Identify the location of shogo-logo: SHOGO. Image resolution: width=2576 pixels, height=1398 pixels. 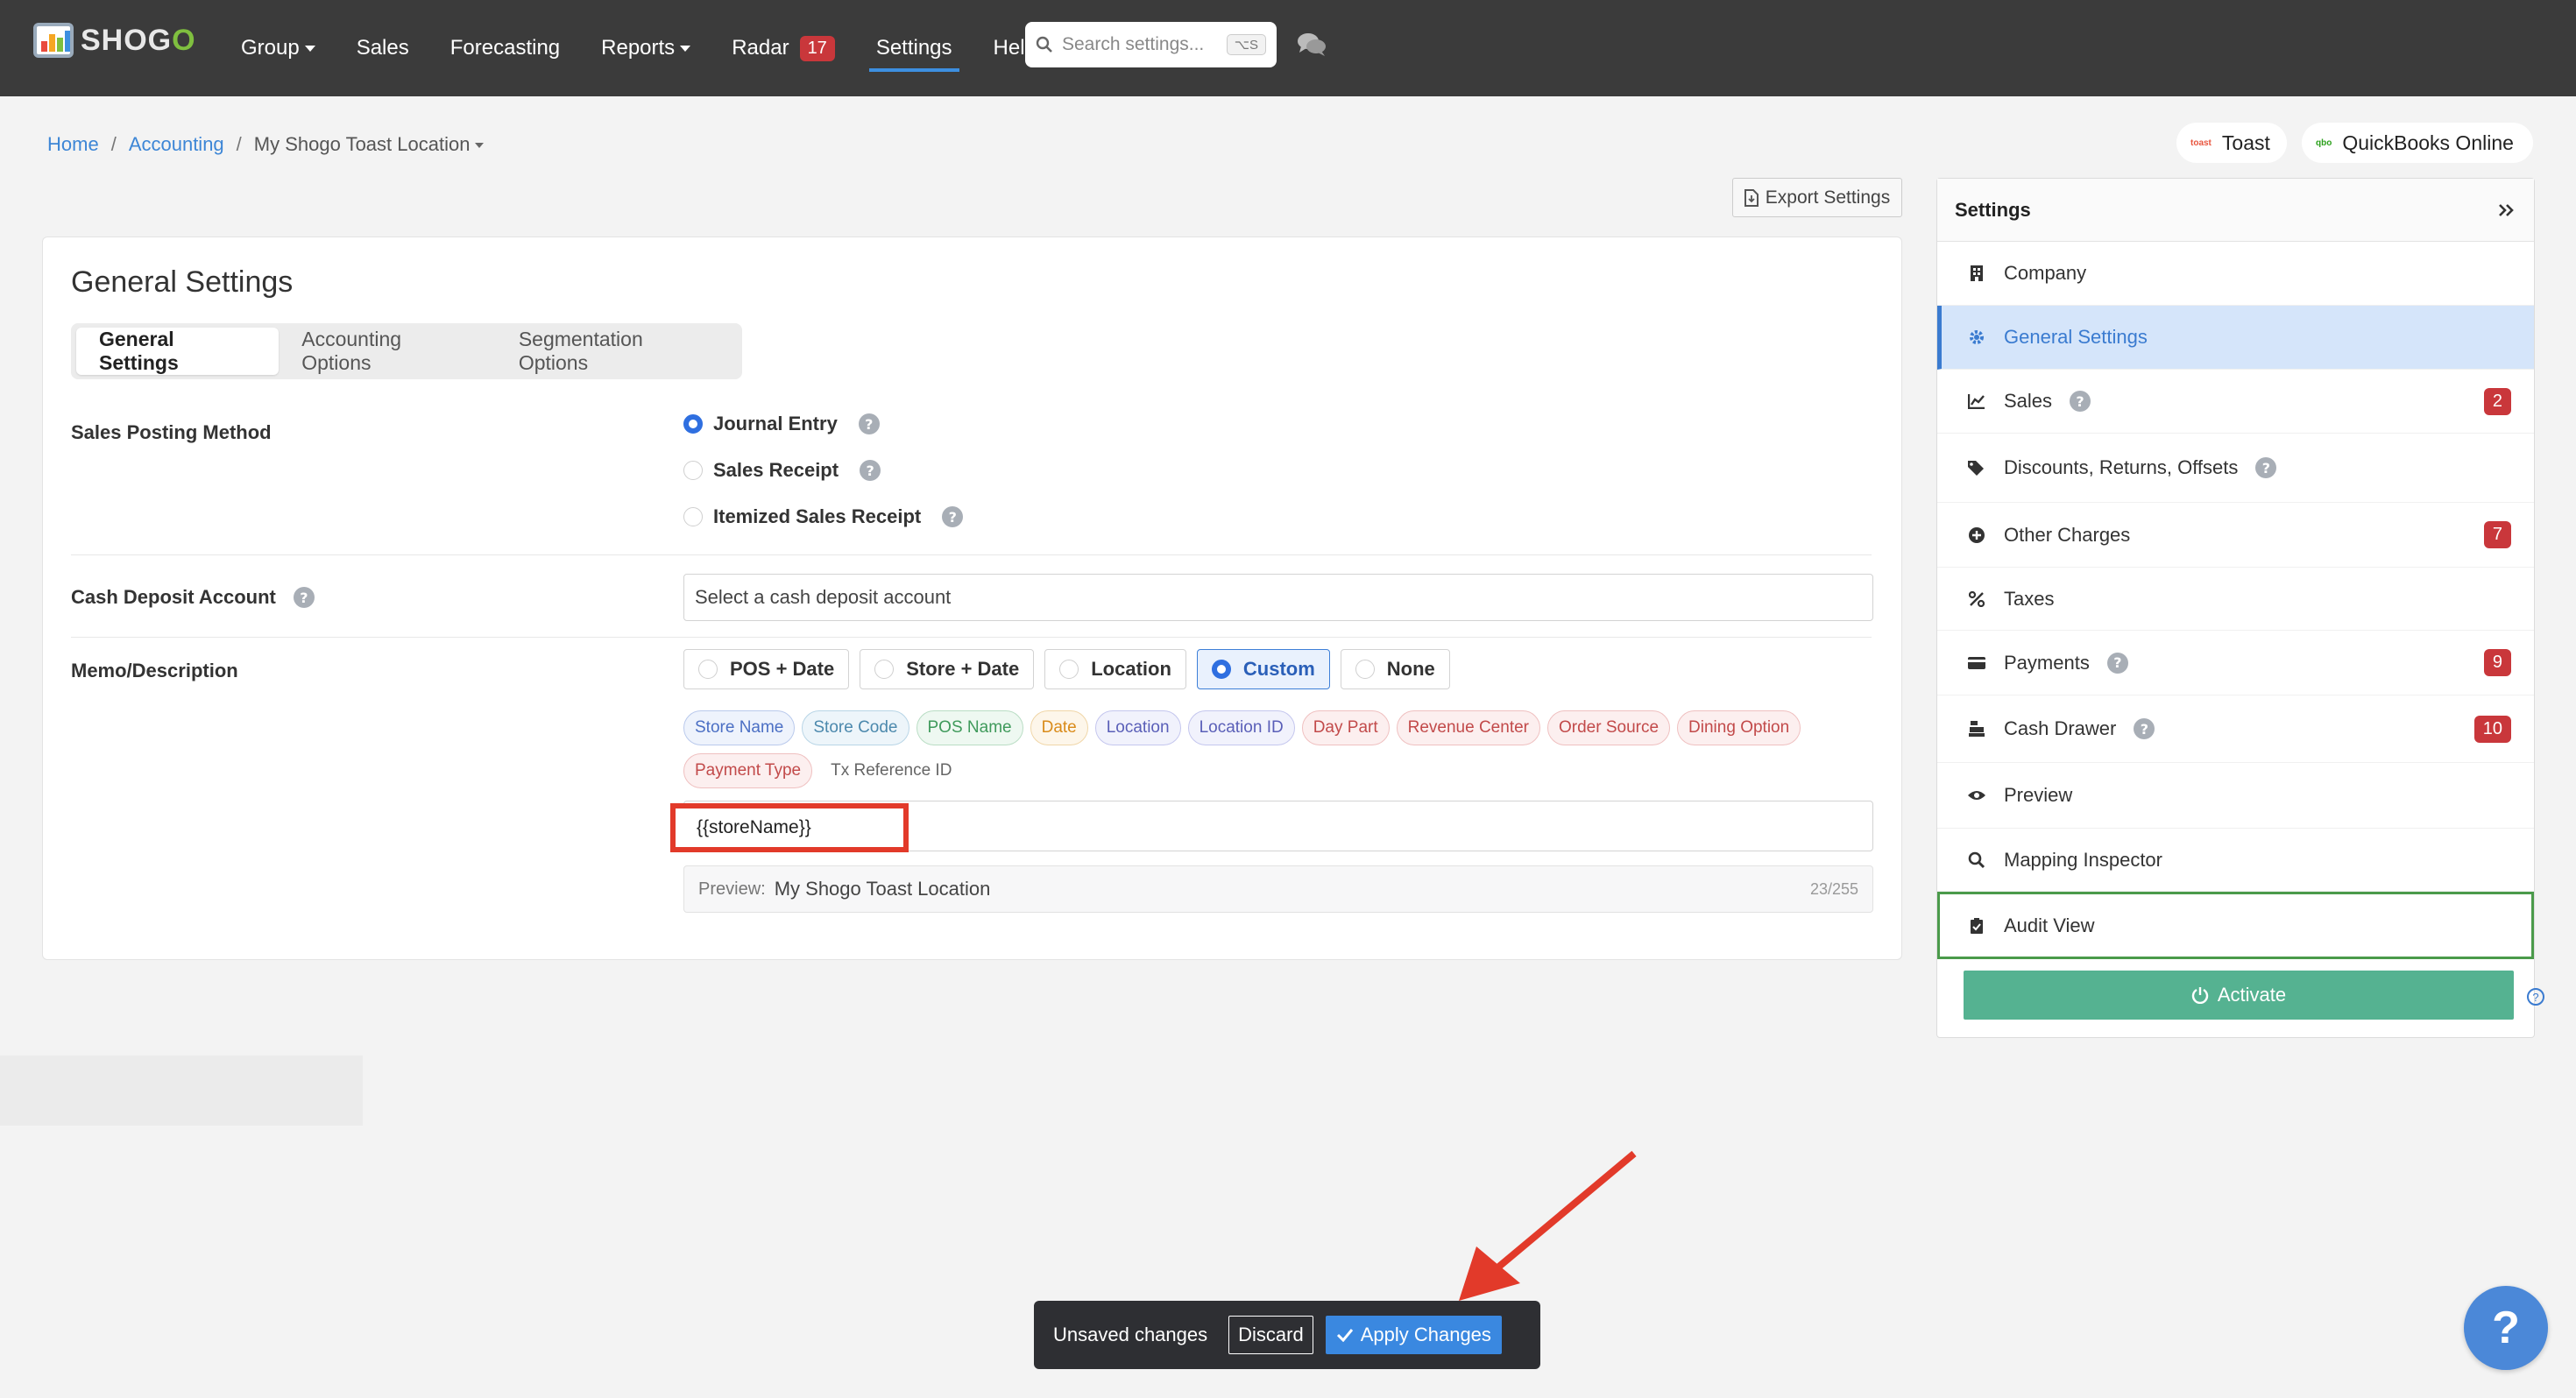
(114, 40).